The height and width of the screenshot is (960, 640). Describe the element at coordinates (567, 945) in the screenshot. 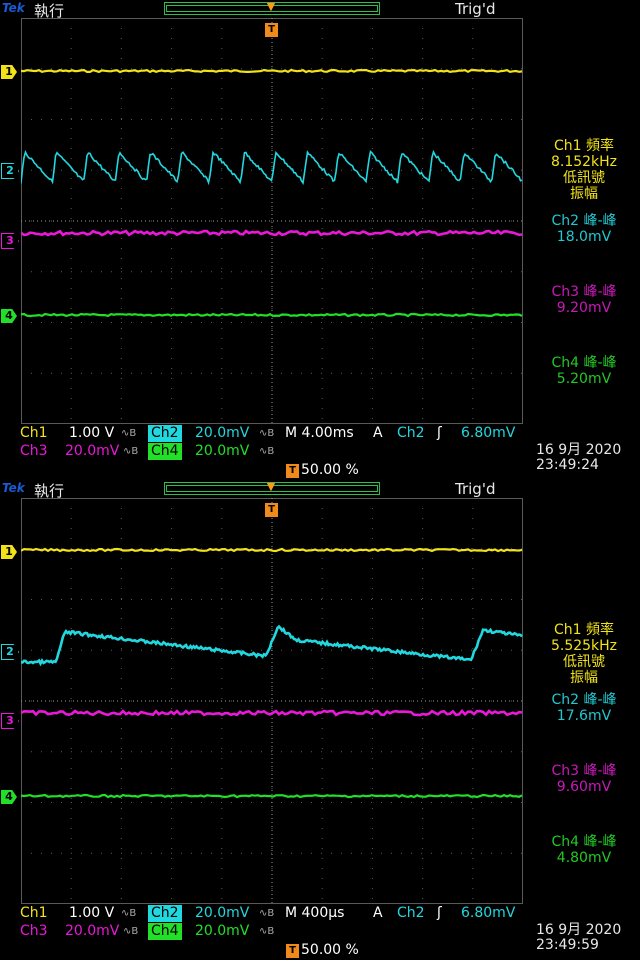

I see `time: 23:49:59` at that location.